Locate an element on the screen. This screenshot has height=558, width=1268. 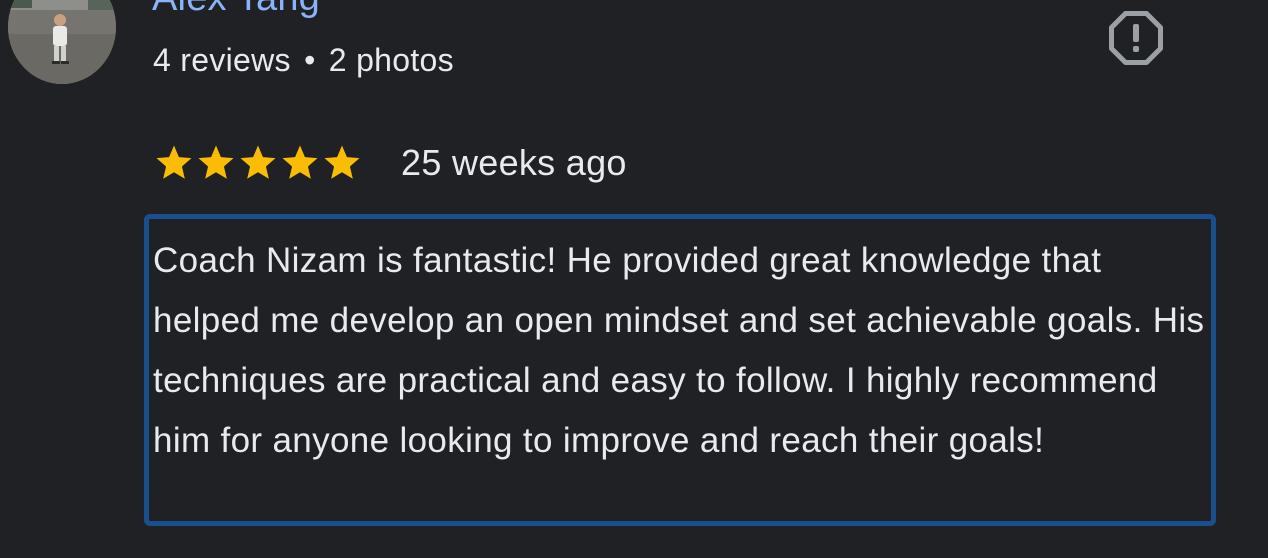
reviewer-avatar is located at coordinates (62, 42).